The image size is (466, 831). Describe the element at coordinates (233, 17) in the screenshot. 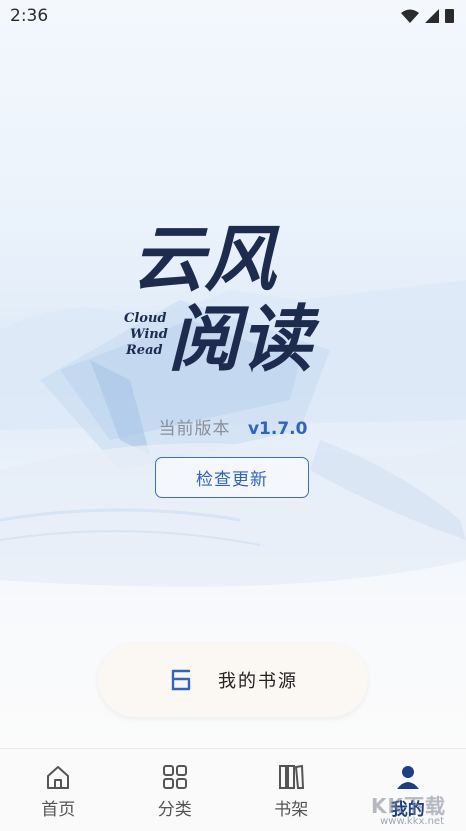

I see `status-bar: 2:36` at that location.